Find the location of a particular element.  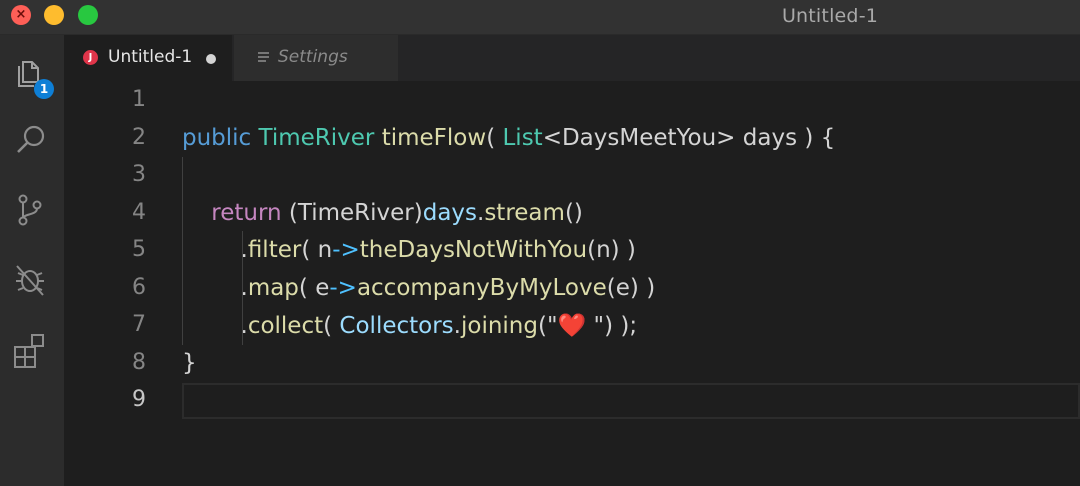

window-title: Untitled-1 is located at coordinates (830, 16).